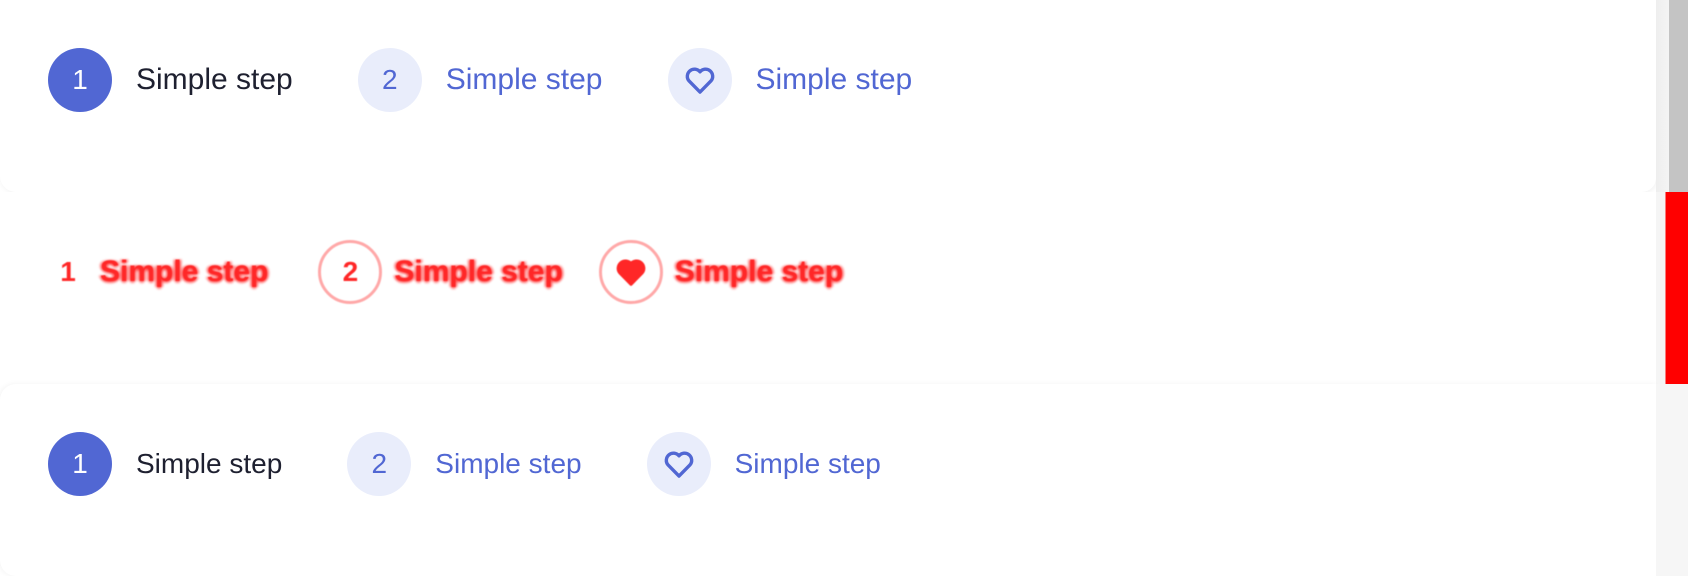 This screenshot has height=576, width=1688. I want to click on diff-step-icon, so click(630, 272).